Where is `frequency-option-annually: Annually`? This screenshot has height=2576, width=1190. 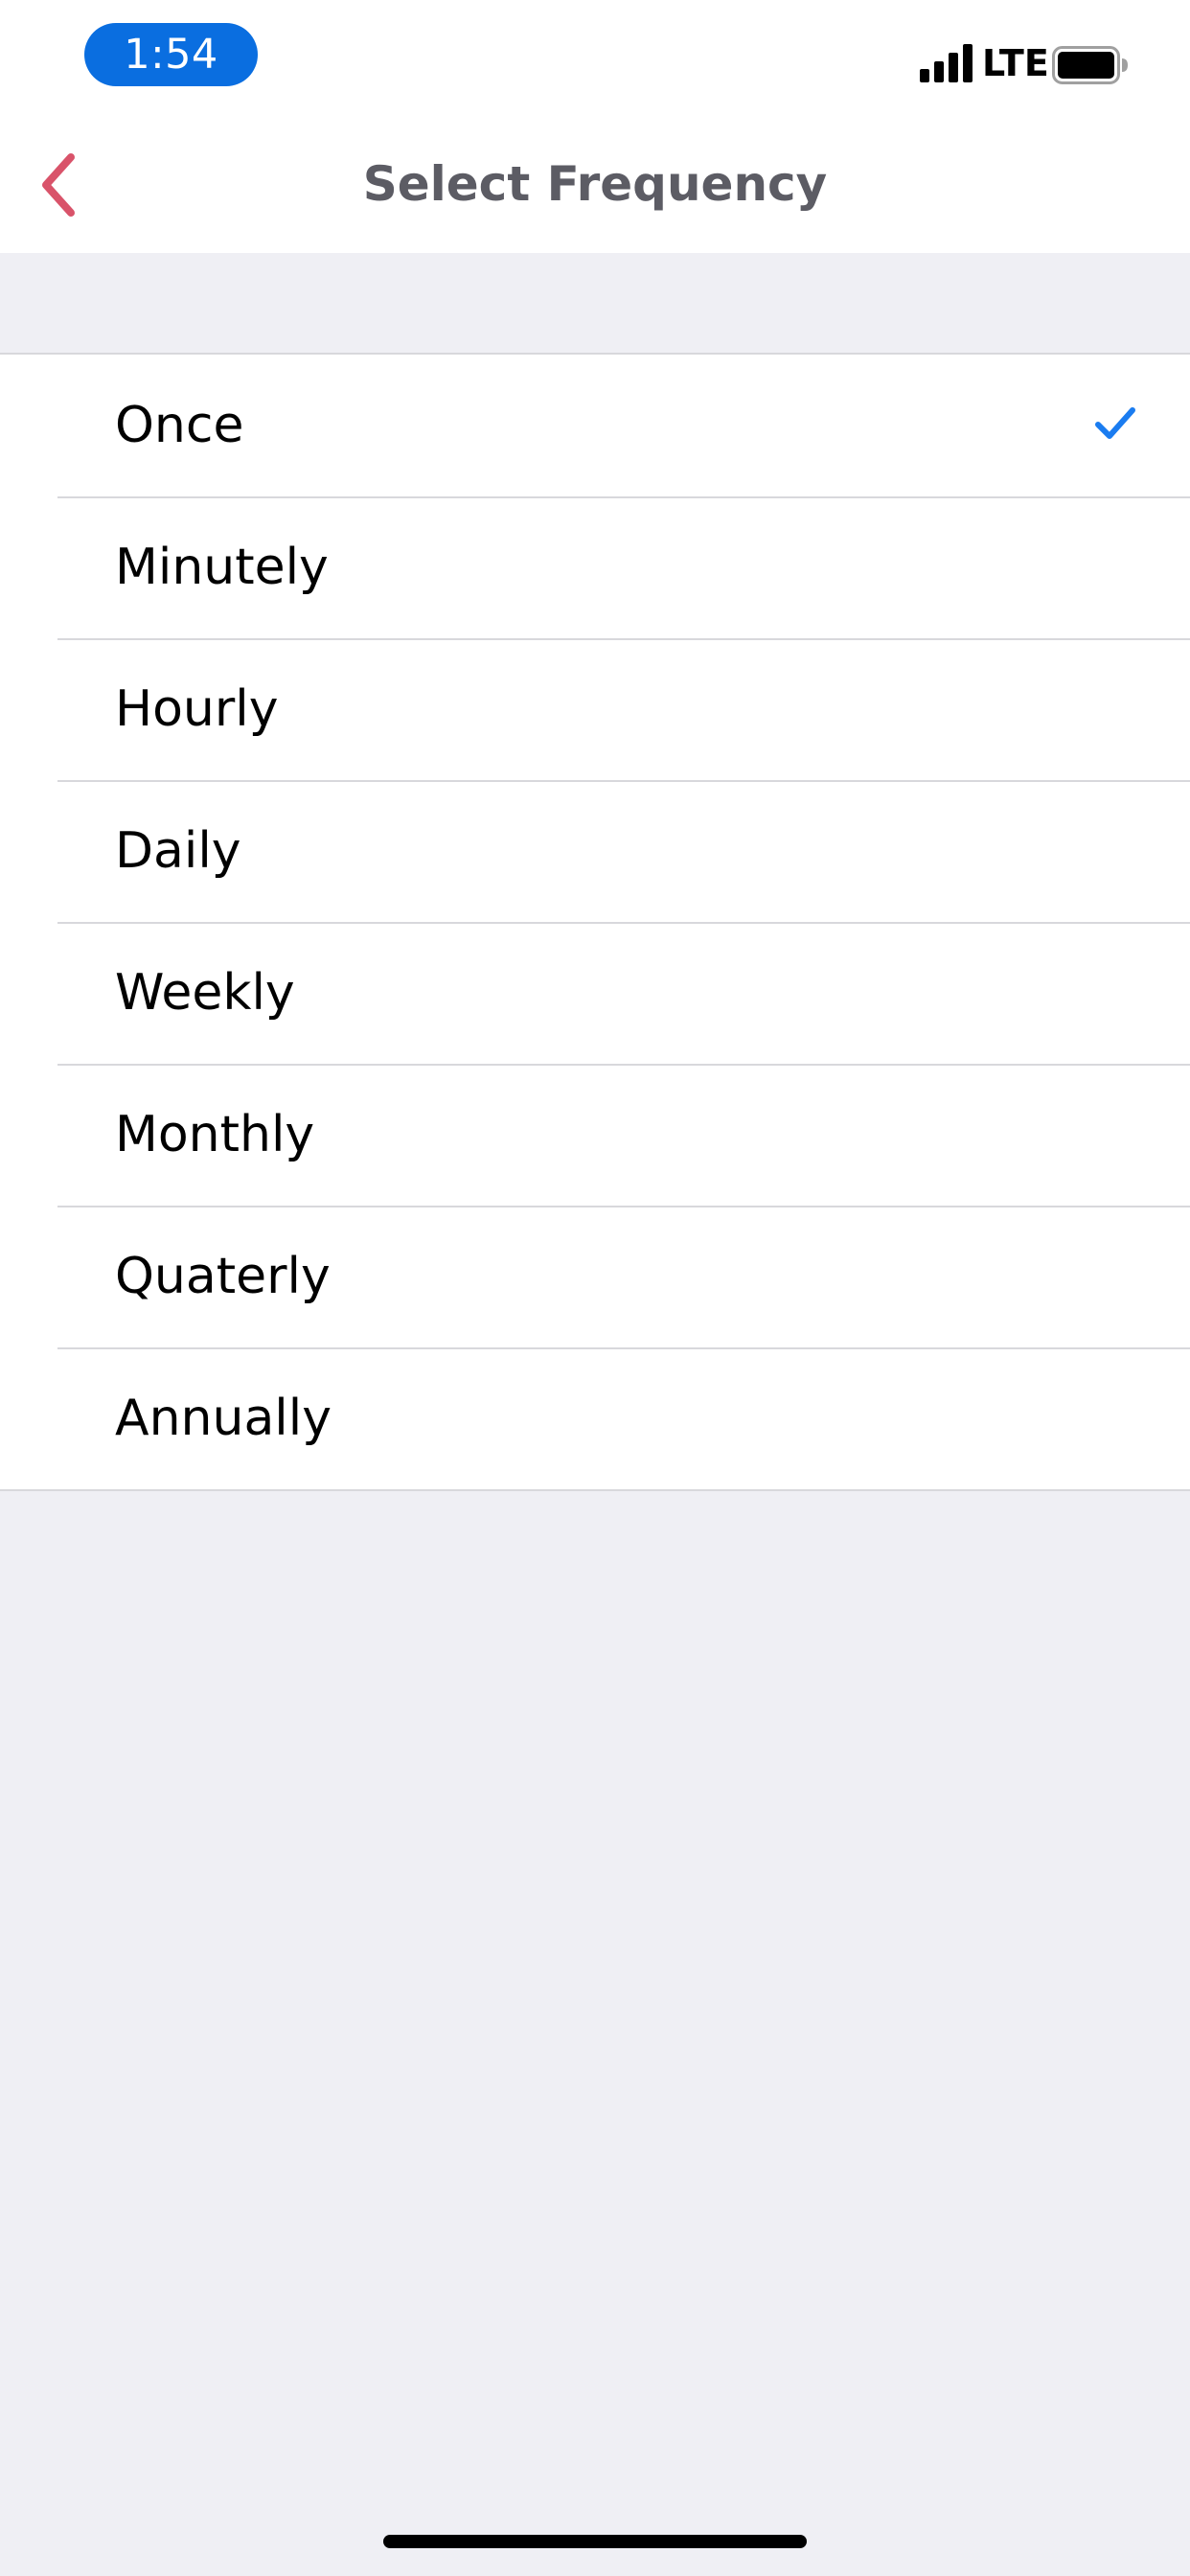 frequency-option-annually: Annually is located at coordinates (595, 1418).